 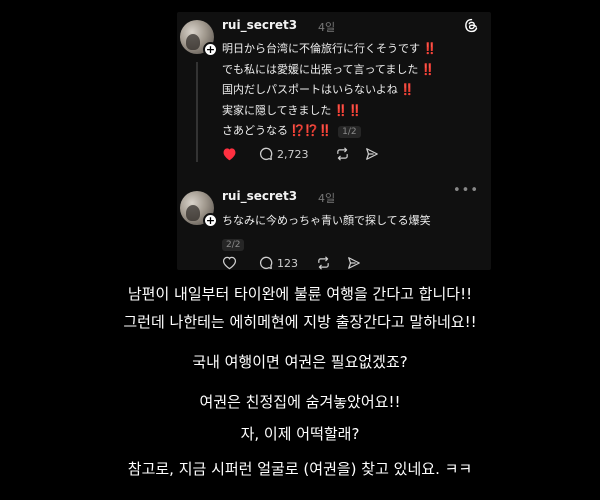 I want to click on reply-button: 123, so click(x=278, y=263).